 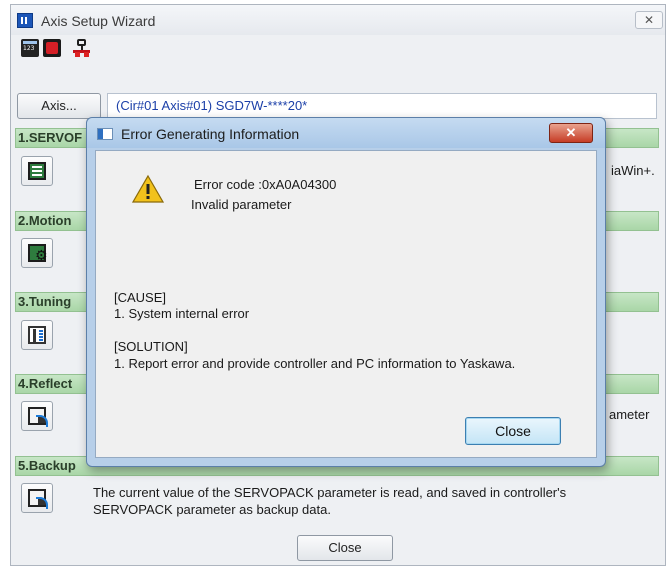 What do you see at coordinates (265, 184) in the screenshot?
I see `error-code-text: Error code :0xA0A04300` at bounding box center [265, 184].